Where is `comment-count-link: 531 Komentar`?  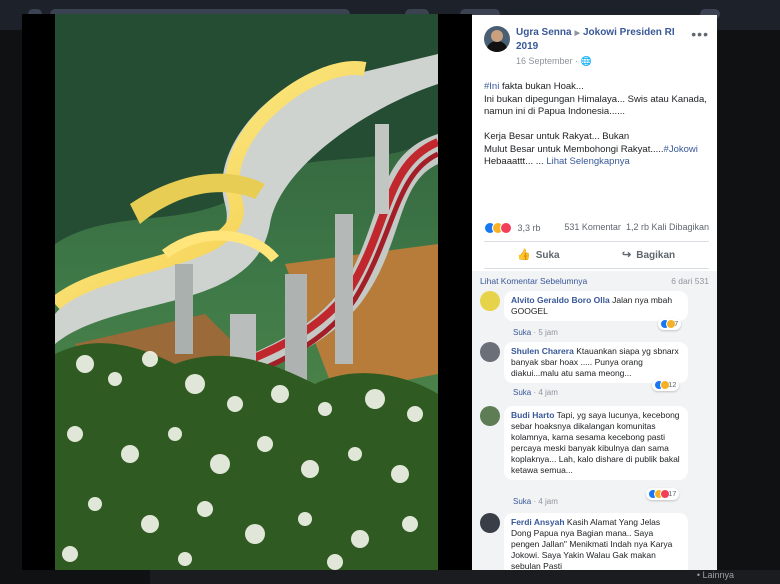 comment-count-link: 531 Komentar is located at coordinates (592, 227).